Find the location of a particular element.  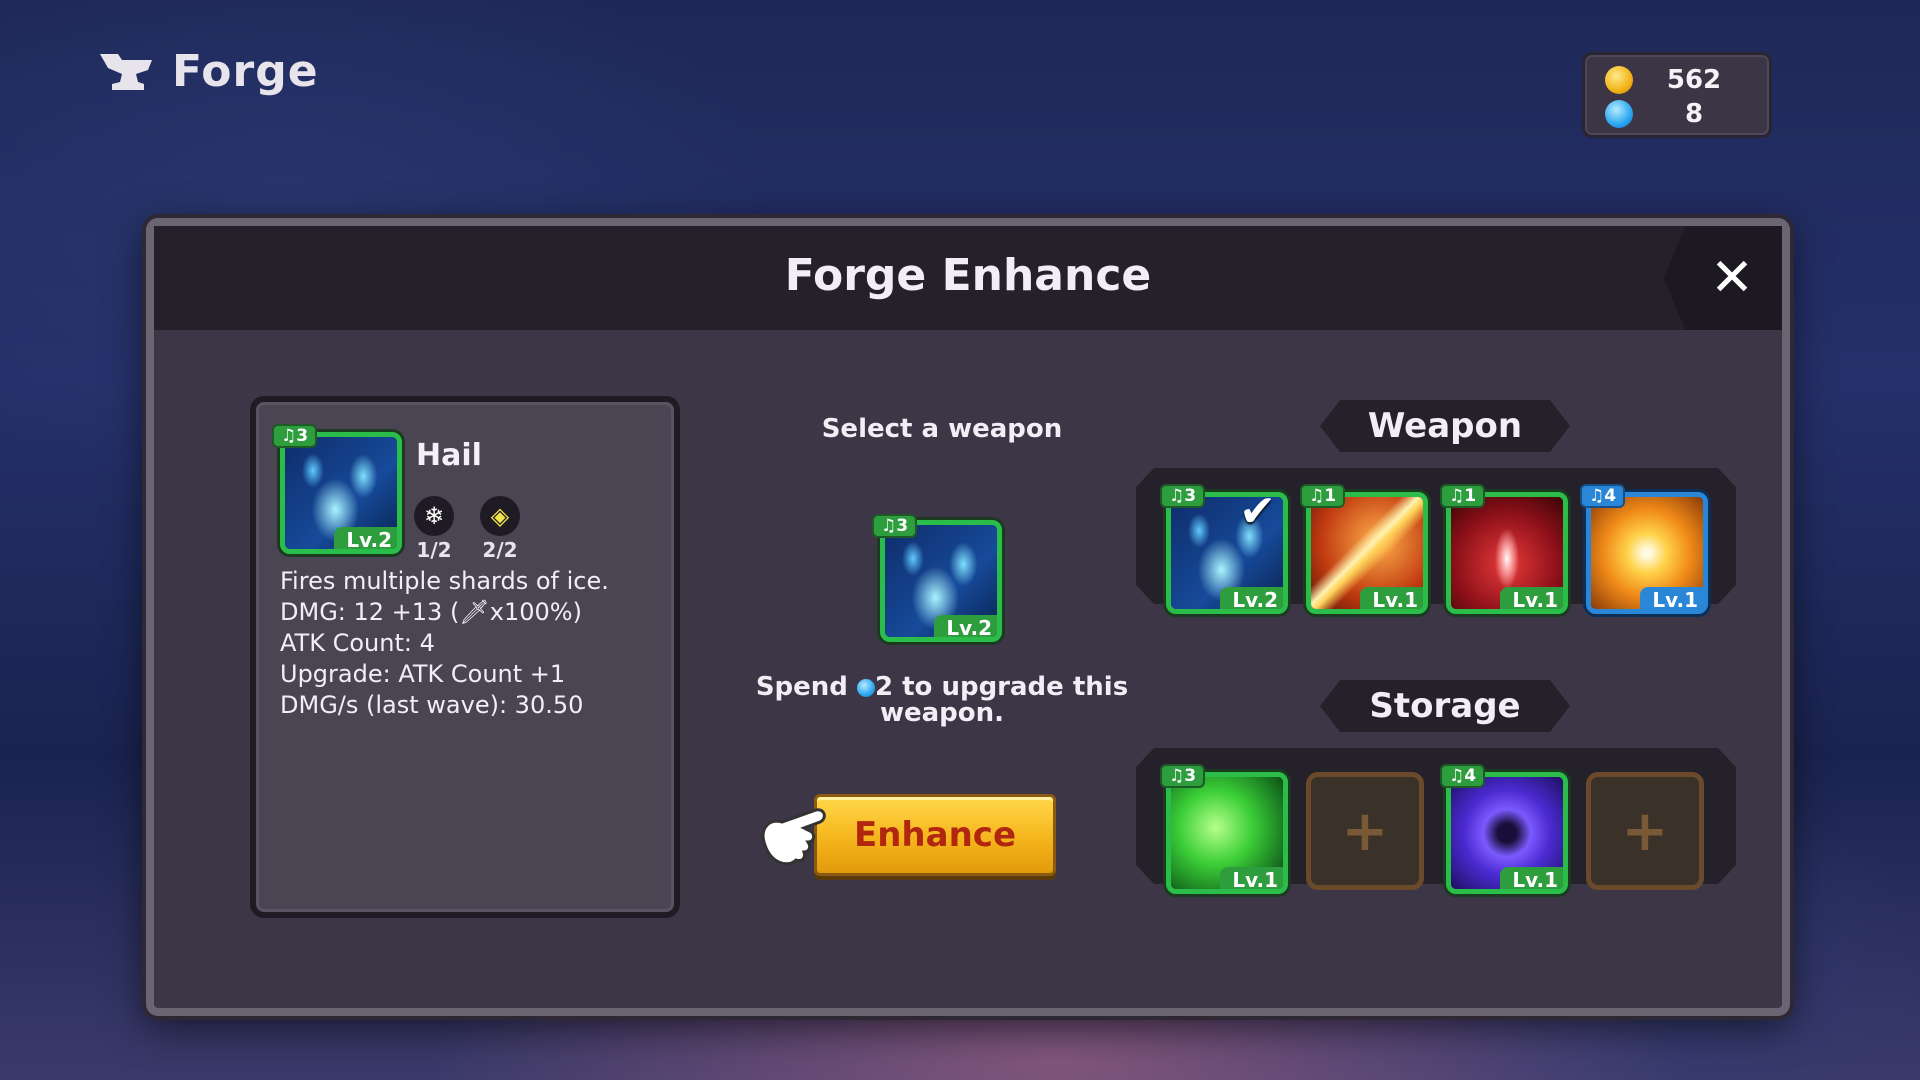

currency-panel: 562 8 is located at coordinates (1677, 95).